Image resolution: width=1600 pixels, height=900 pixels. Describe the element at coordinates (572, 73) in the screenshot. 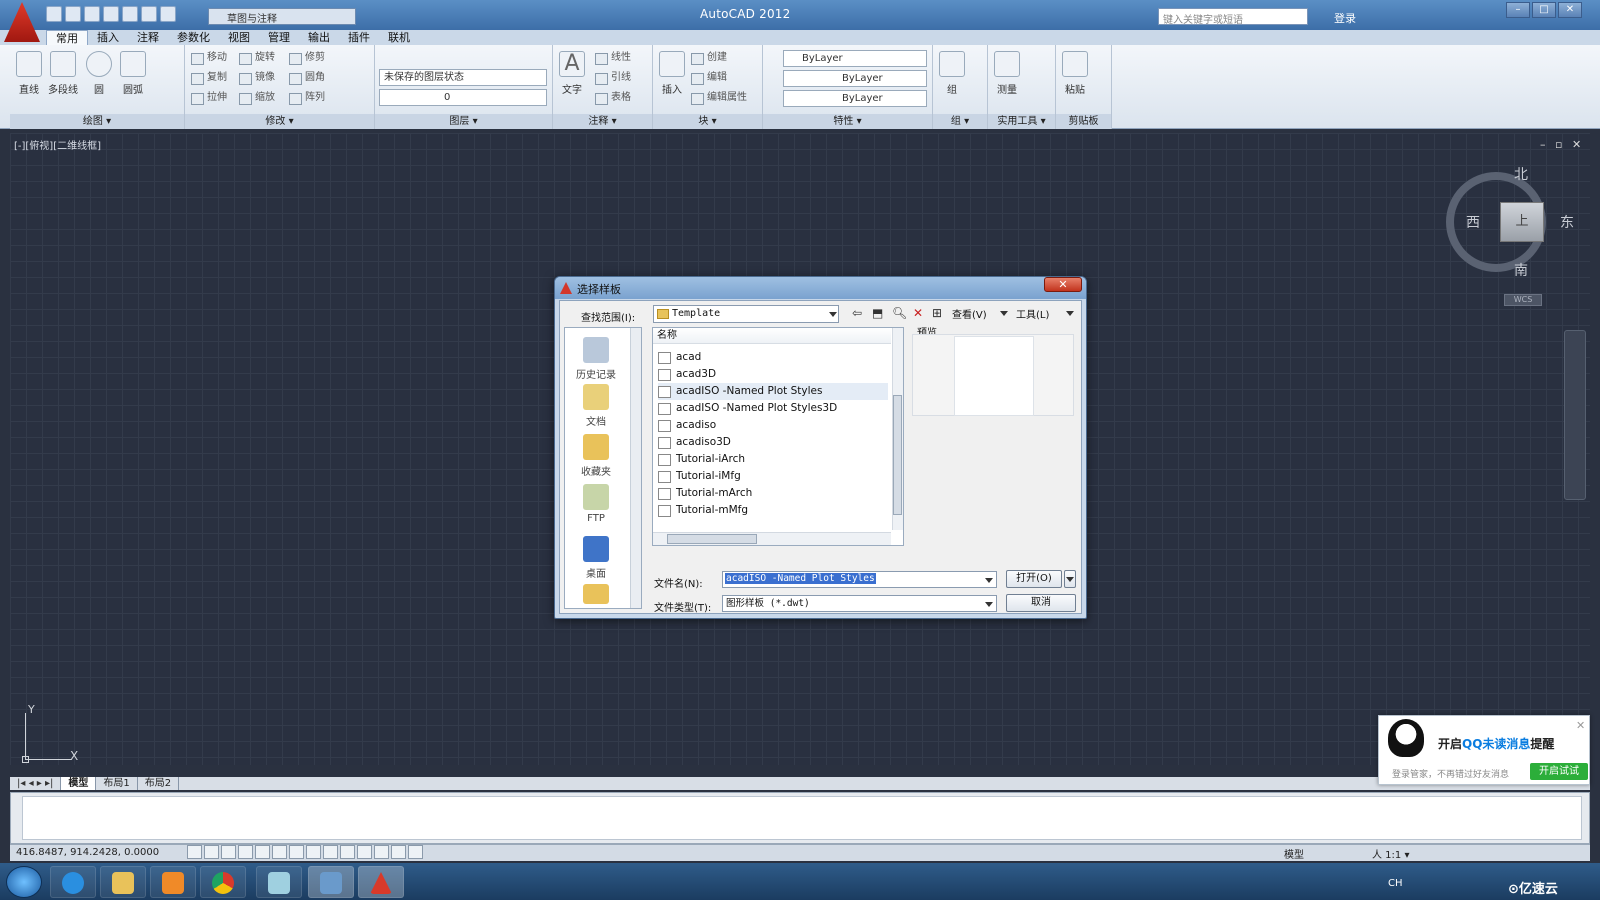

I see `text-button: A 文字` at that location.